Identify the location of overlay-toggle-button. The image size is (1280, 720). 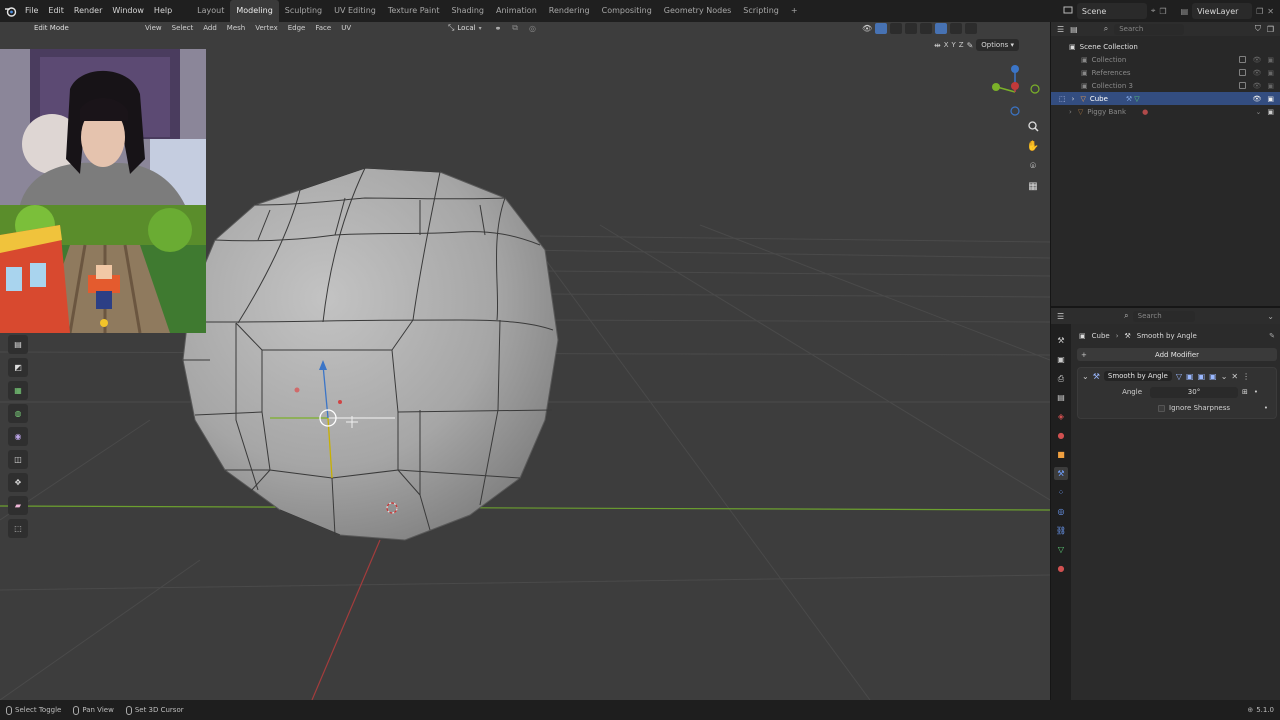
(896, 28).